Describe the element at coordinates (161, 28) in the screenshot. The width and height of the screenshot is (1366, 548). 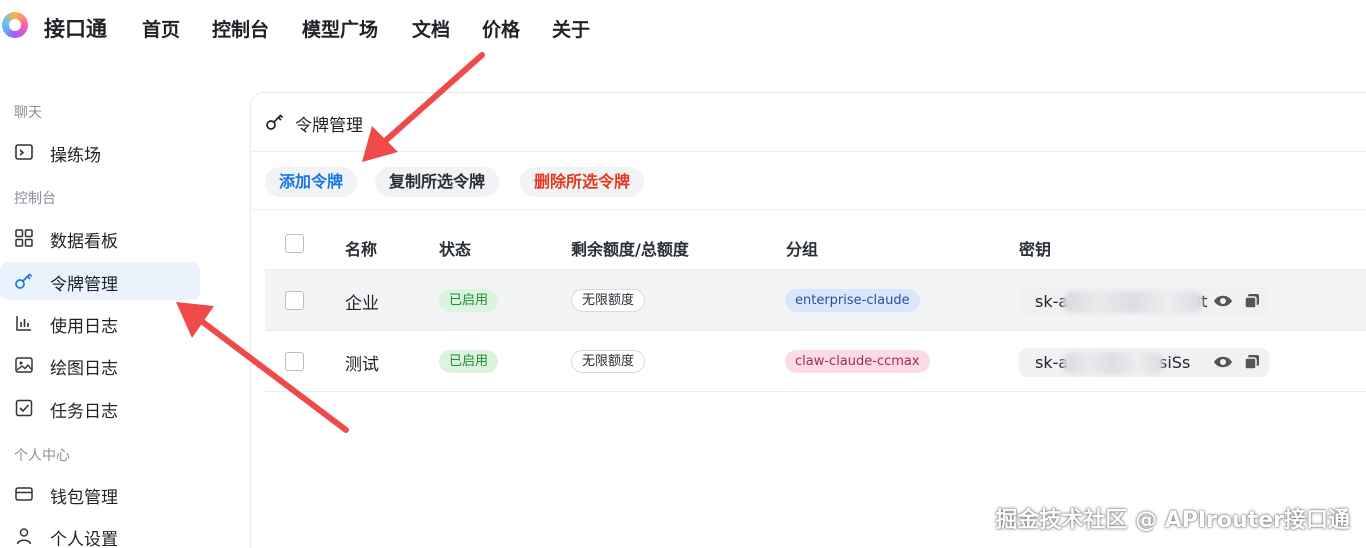
I see `nav-home: 首页` at that location.